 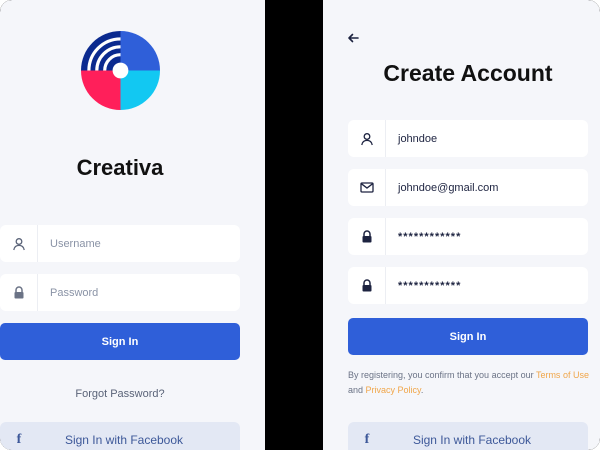 I want to click on confirm-password-value: ************, so click(x=430, y=285).